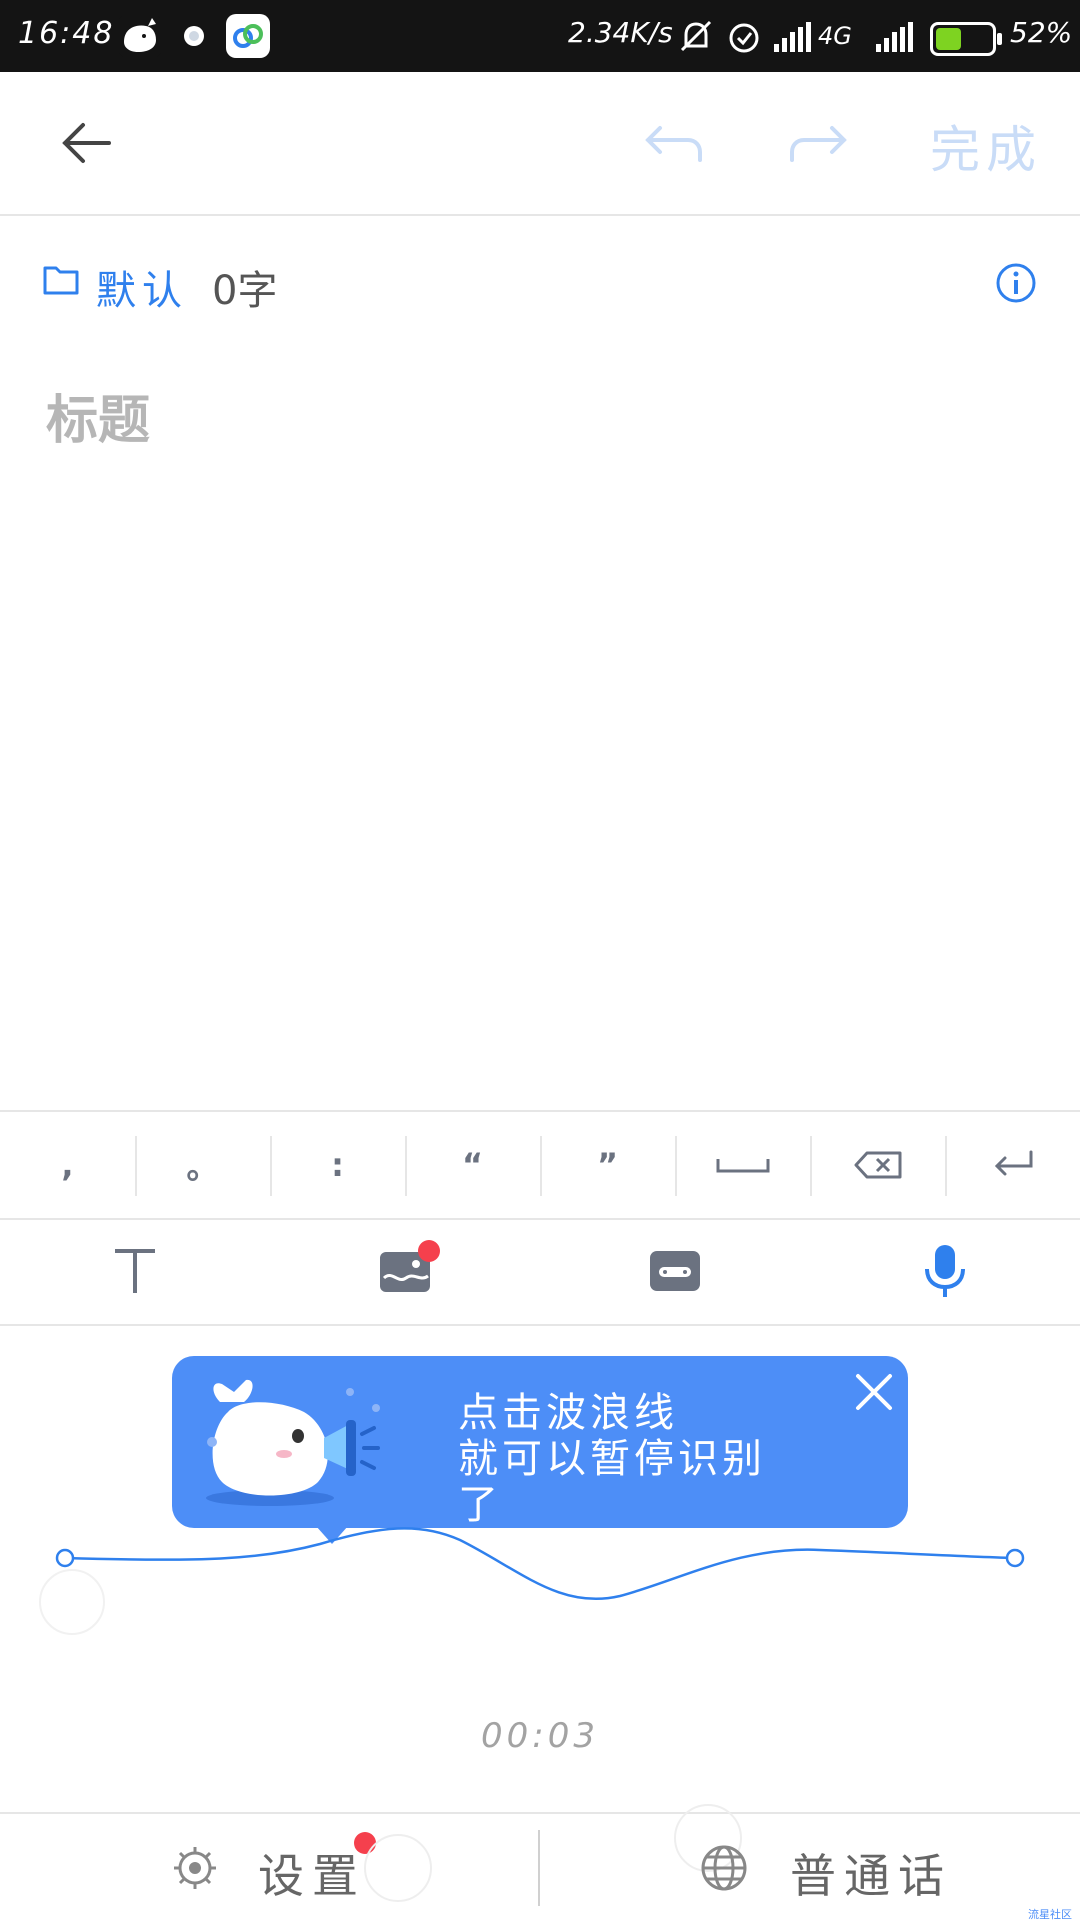 Image resolution: width=1080 pixels, height=1922 pixels. I want to click on space-key, so click(742, 1165).